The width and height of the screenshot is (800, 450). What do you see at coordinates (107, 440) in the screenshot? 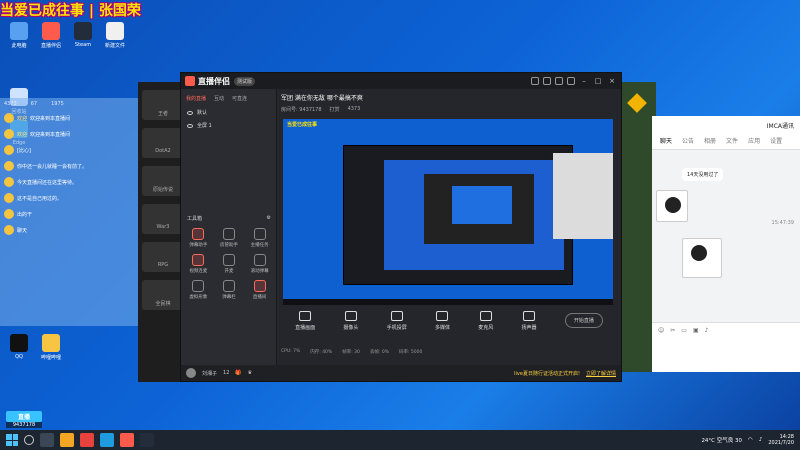
I see `edge-icon` at bounding box center [107, 440].